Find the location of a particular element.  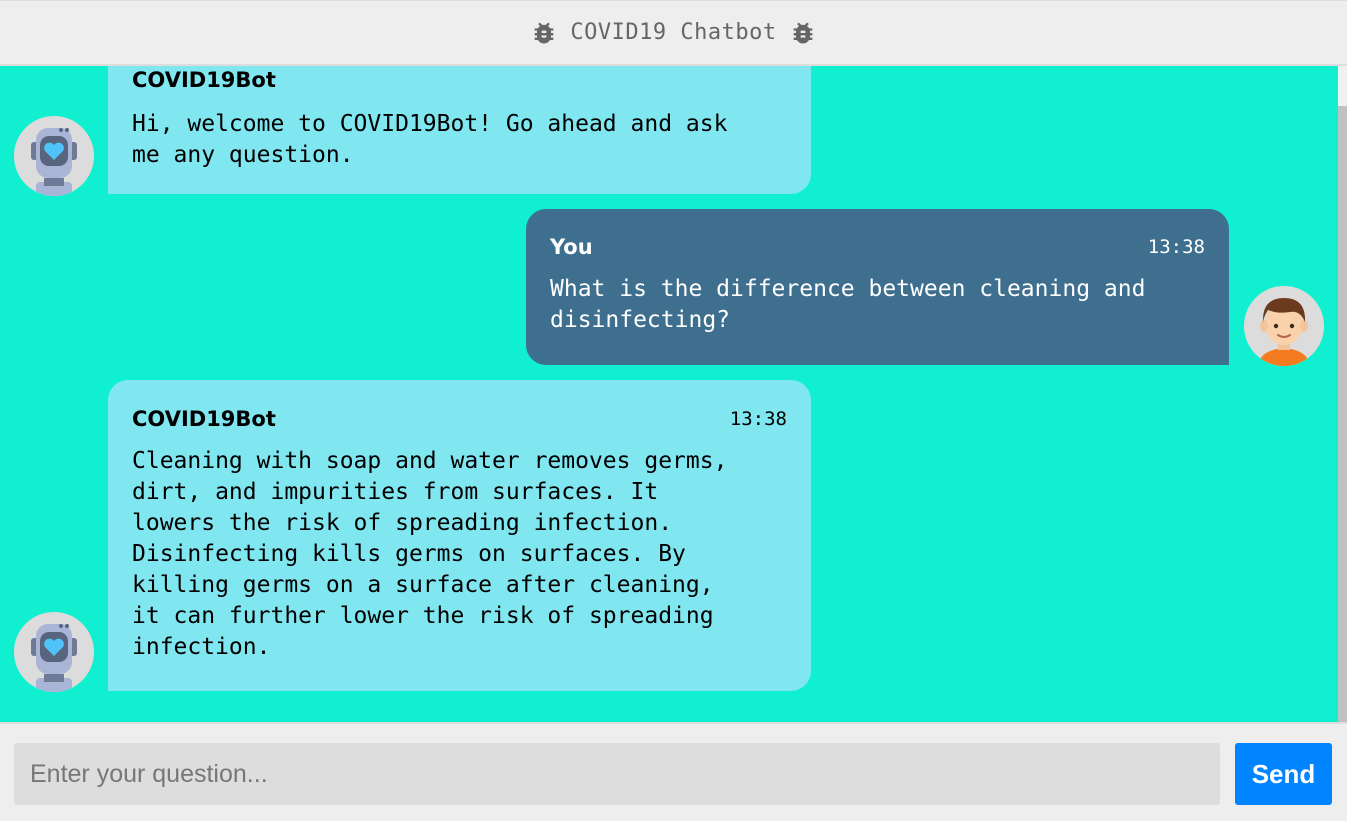

chat-header: COVID19 Chatbot is located at coordinates (673, 33).